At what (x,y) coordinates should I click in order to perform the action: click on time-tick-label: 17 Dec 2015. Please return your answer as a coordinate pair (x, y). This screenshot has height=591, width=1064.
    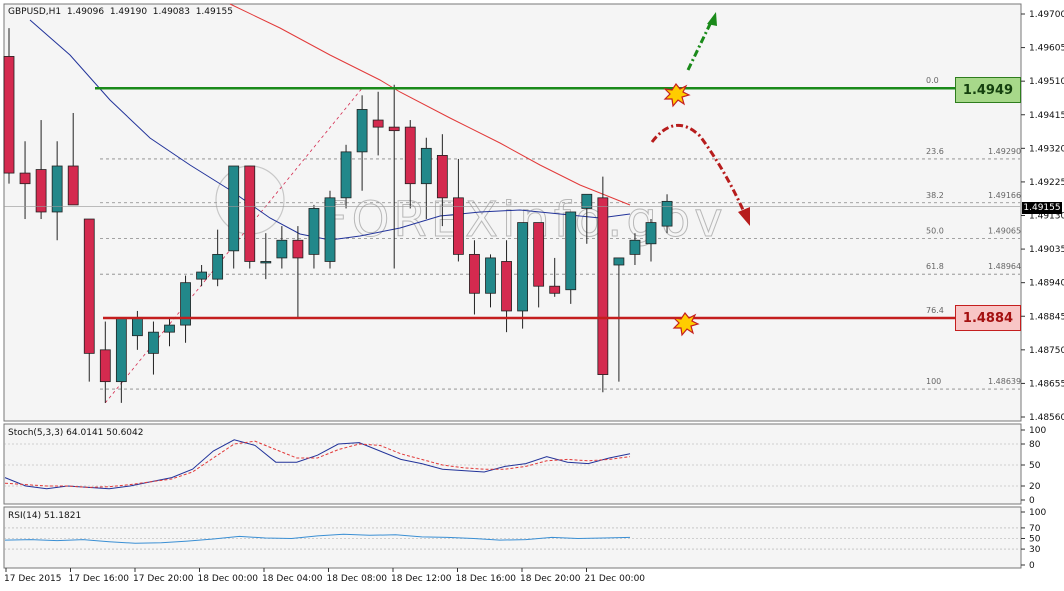
    Looking at the image, I should click on (33, 579).